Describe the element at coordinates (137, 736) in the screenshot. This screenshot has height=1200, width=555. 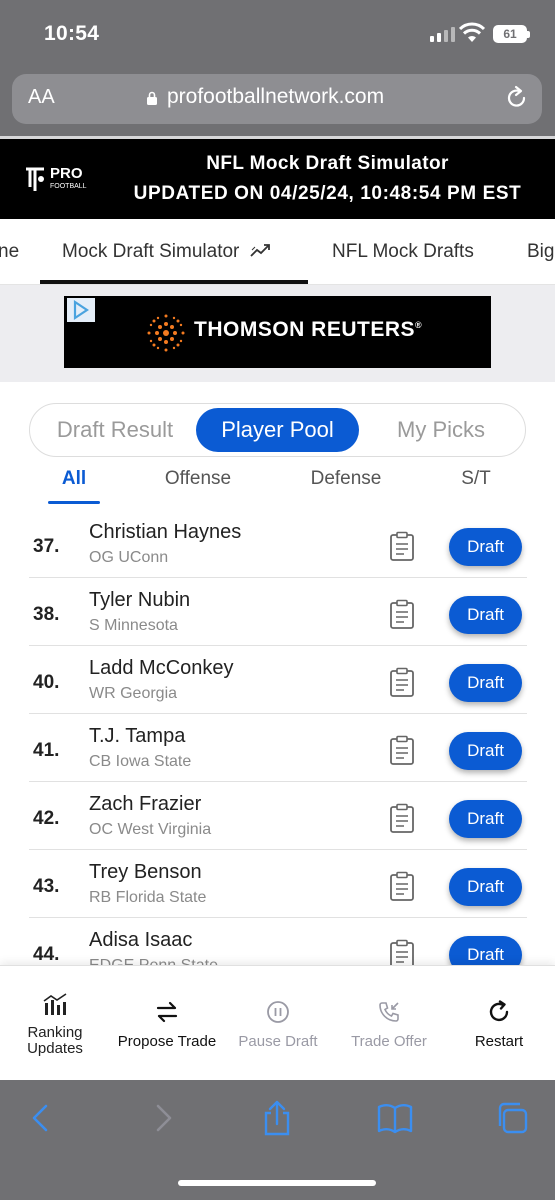
I see `player-name: T.J. Tampa` at that location.